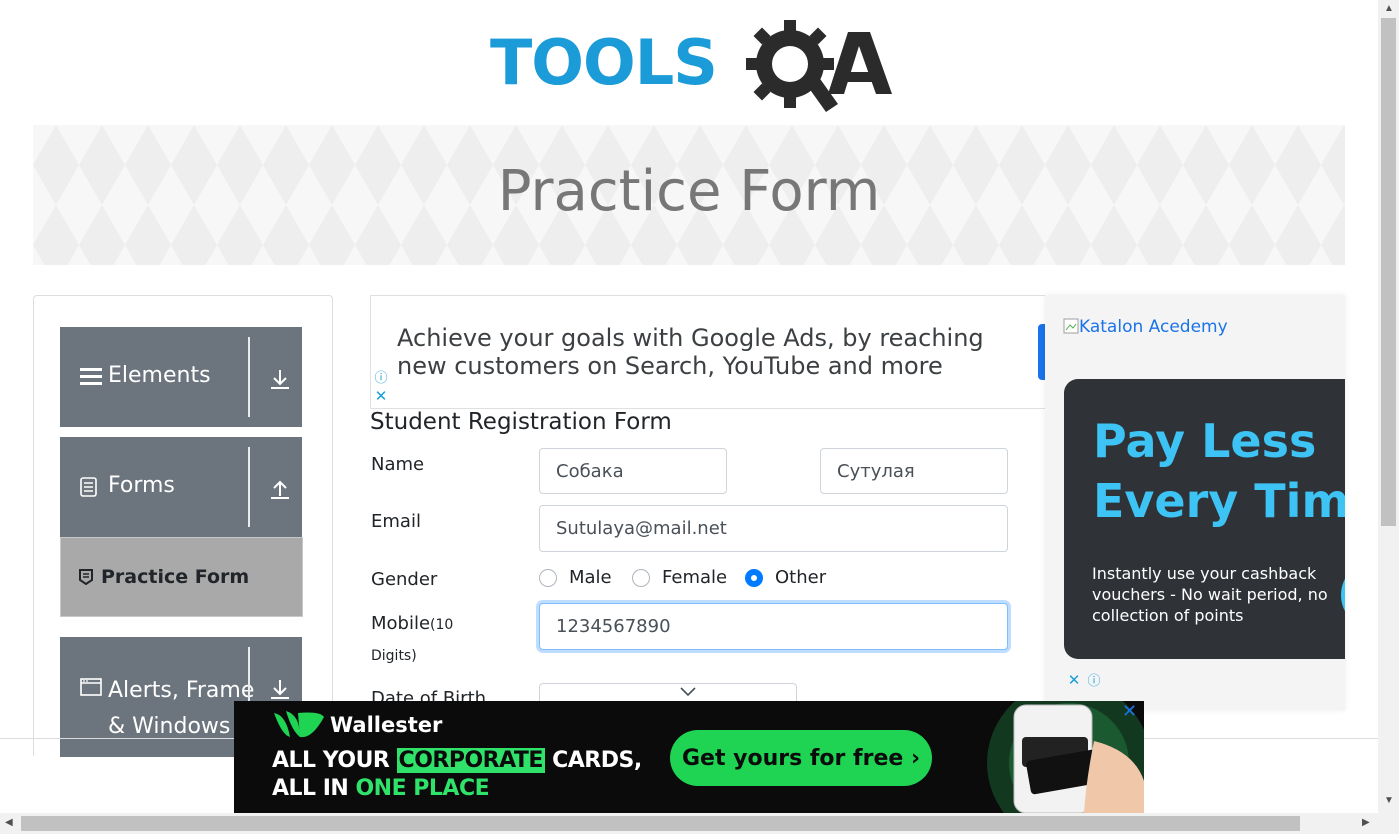  Describe the element at coordinates (9, 822) in the screenshot. I see `scroll-left-icon: ◀` at that location.